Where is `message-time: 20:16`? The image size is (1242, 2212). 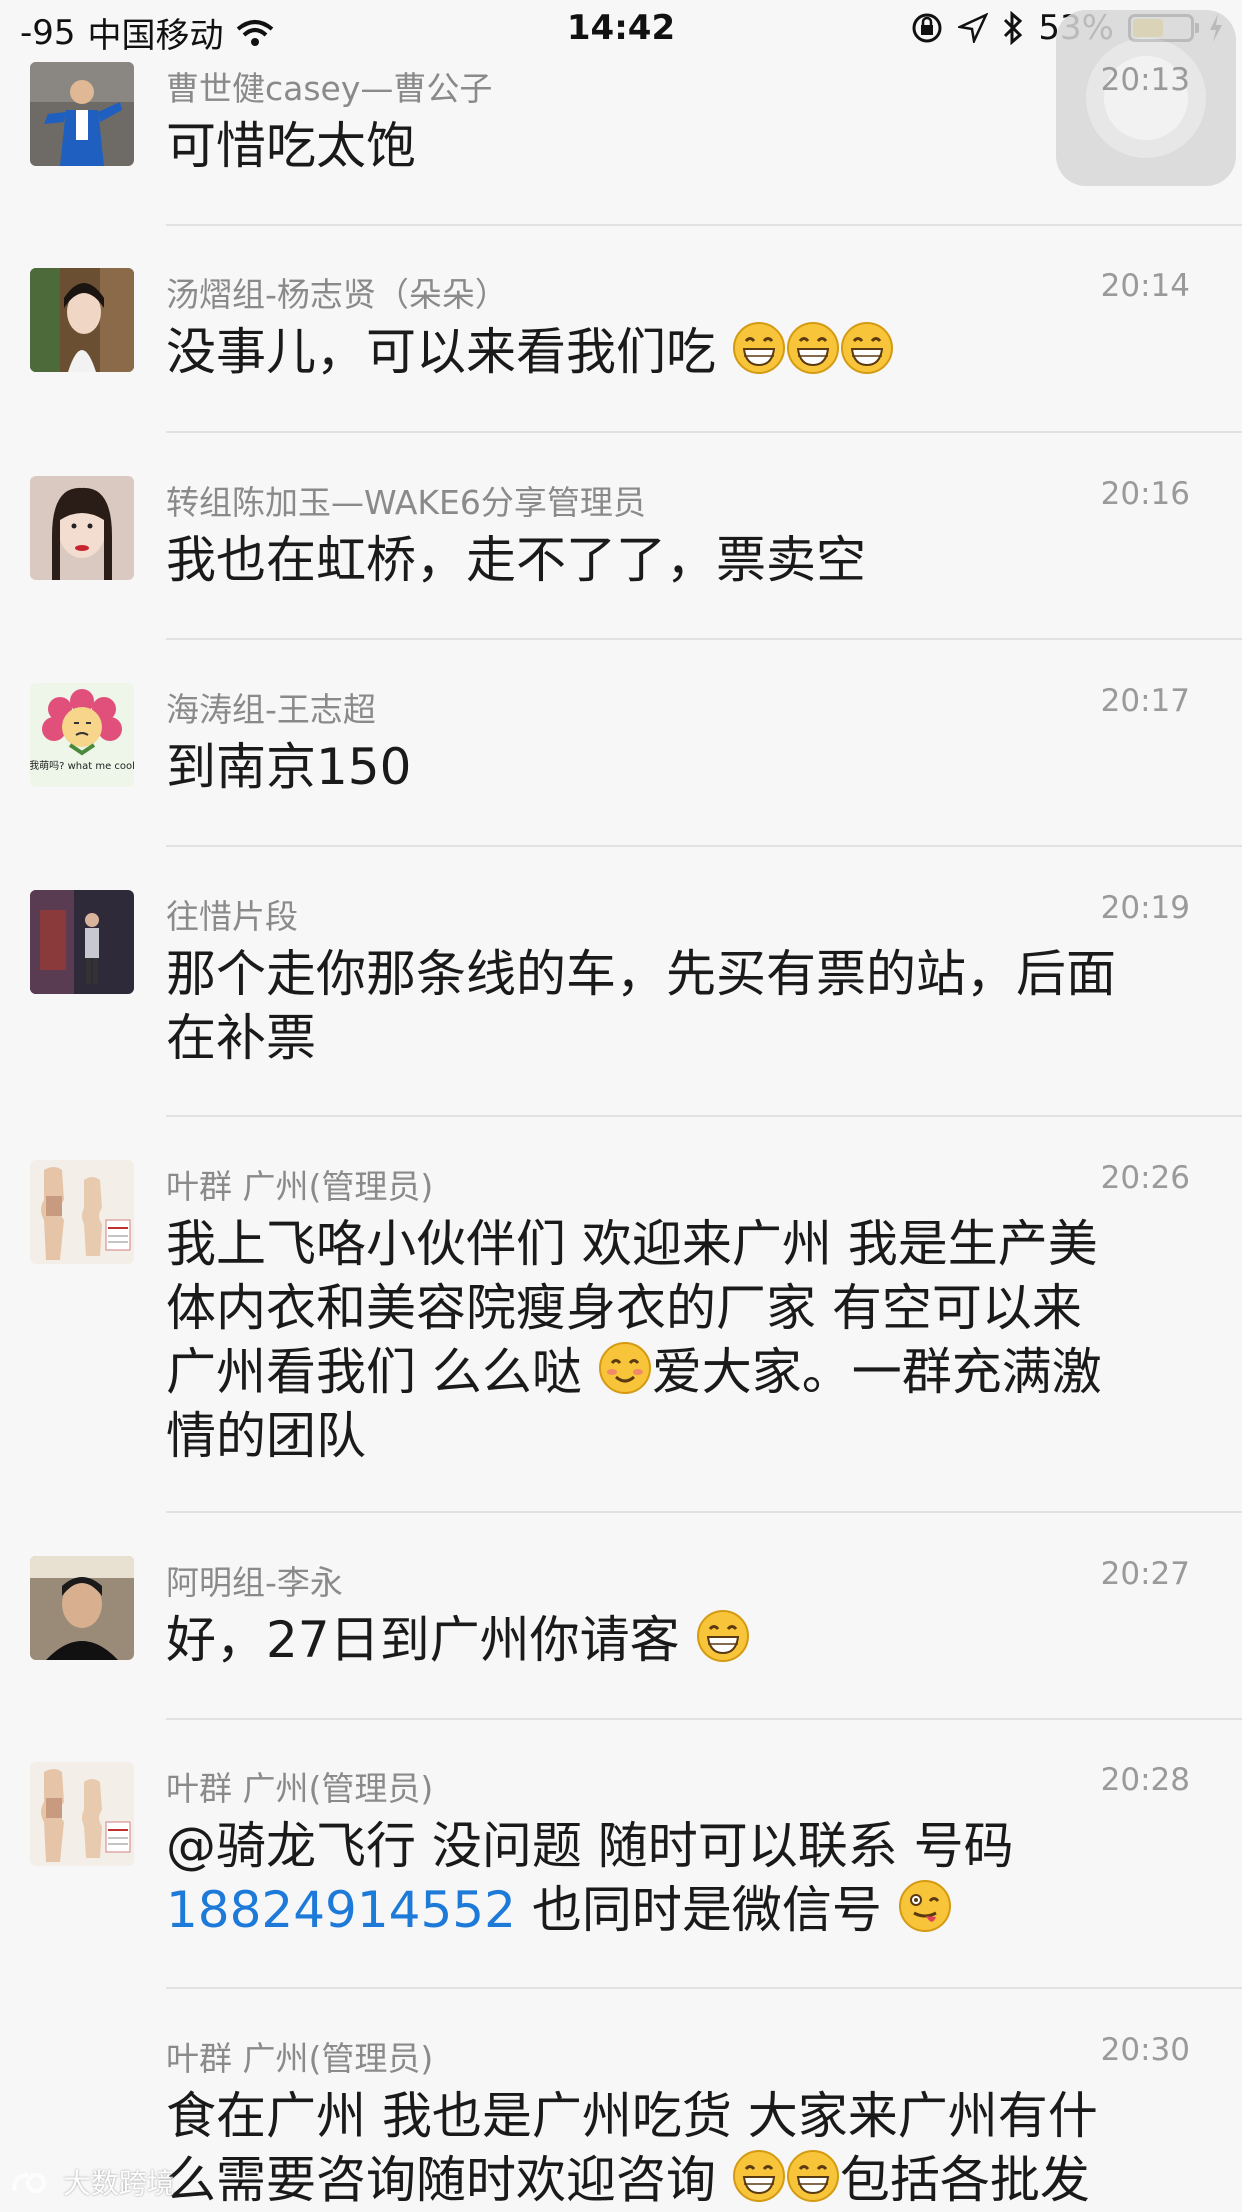 message-time: 20:16 is located at coordinates (1145, 494).